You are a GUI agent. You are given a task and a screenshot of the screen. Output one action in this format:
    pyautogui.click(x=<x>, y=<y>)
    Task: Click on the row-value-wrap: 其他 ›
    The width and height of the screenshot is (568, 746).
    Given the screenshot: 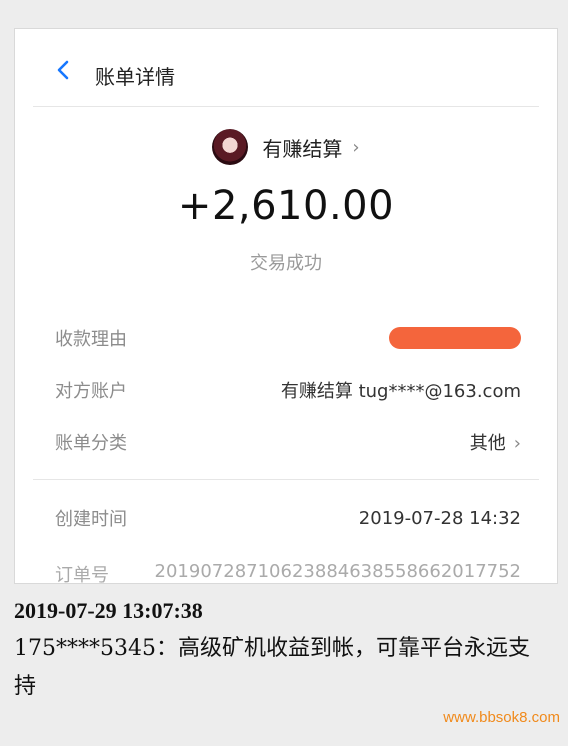 What is the action you would take?
    pyautogui.click(x=495, y=442)
    